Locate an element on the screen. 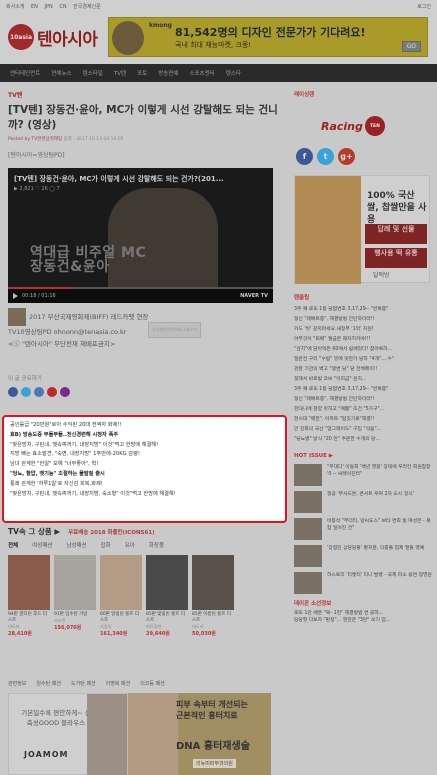  twitter-icon: t is located at coordinates (325, 156).